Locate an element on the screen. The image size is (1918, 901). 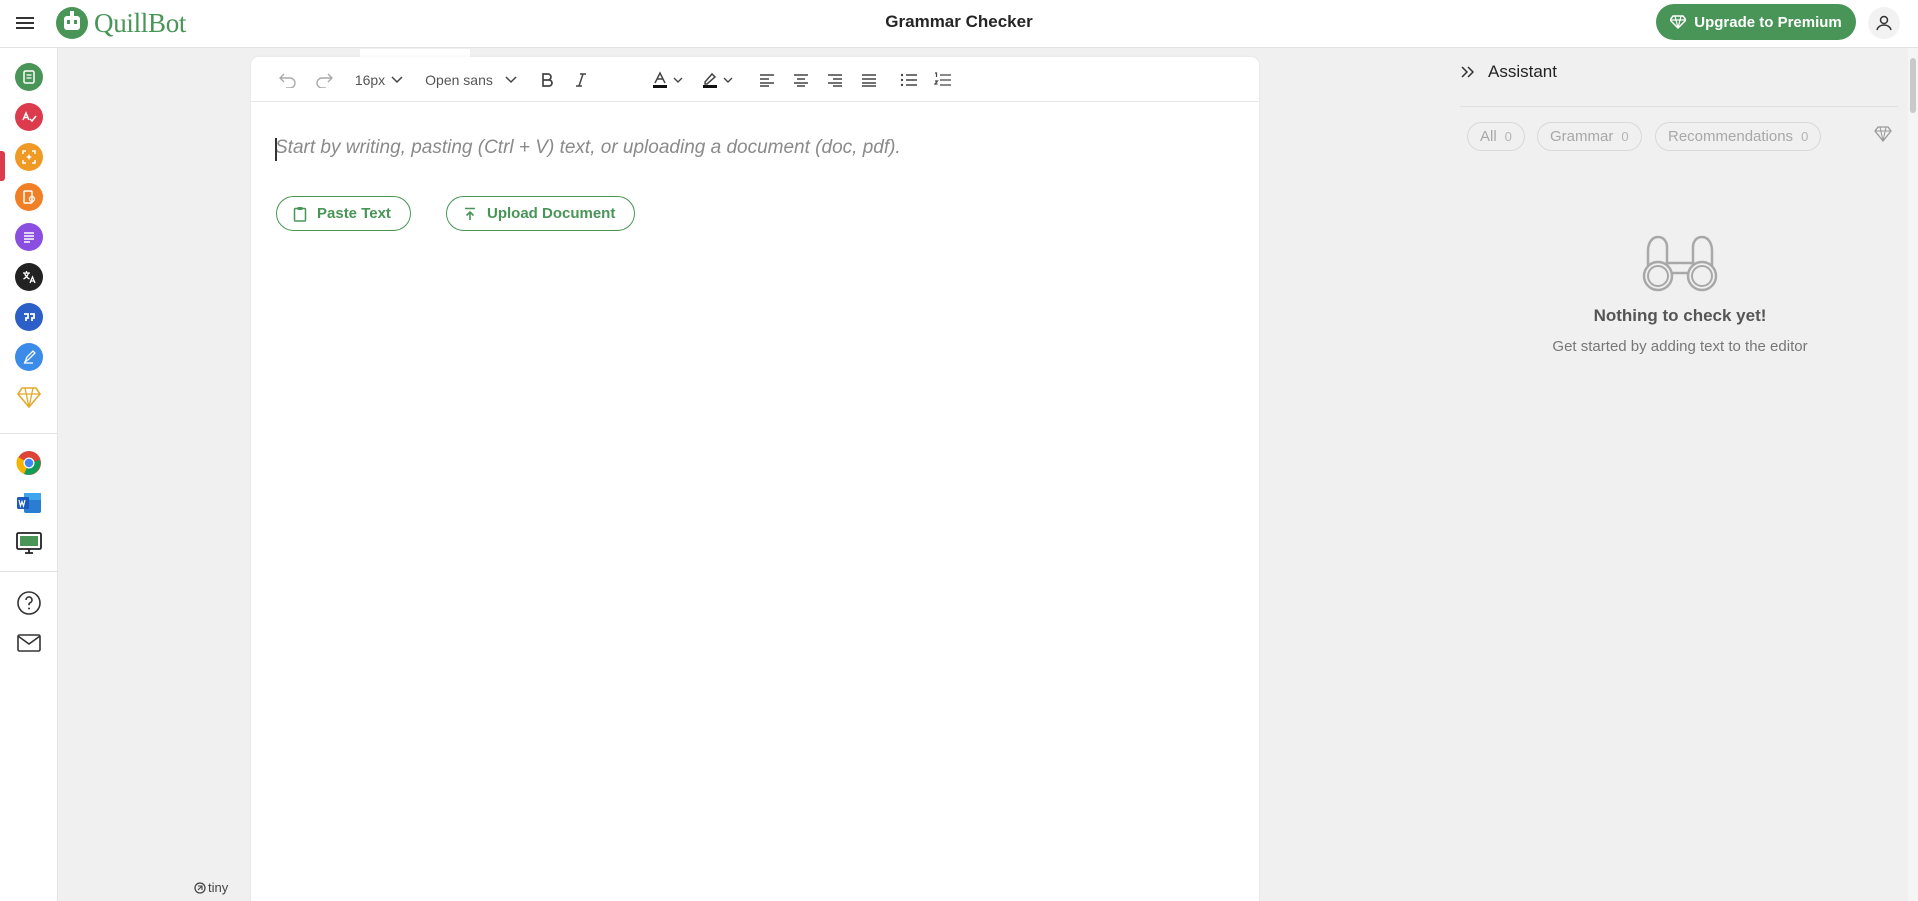
clipboard-icon is located at coordinates (300, 214).